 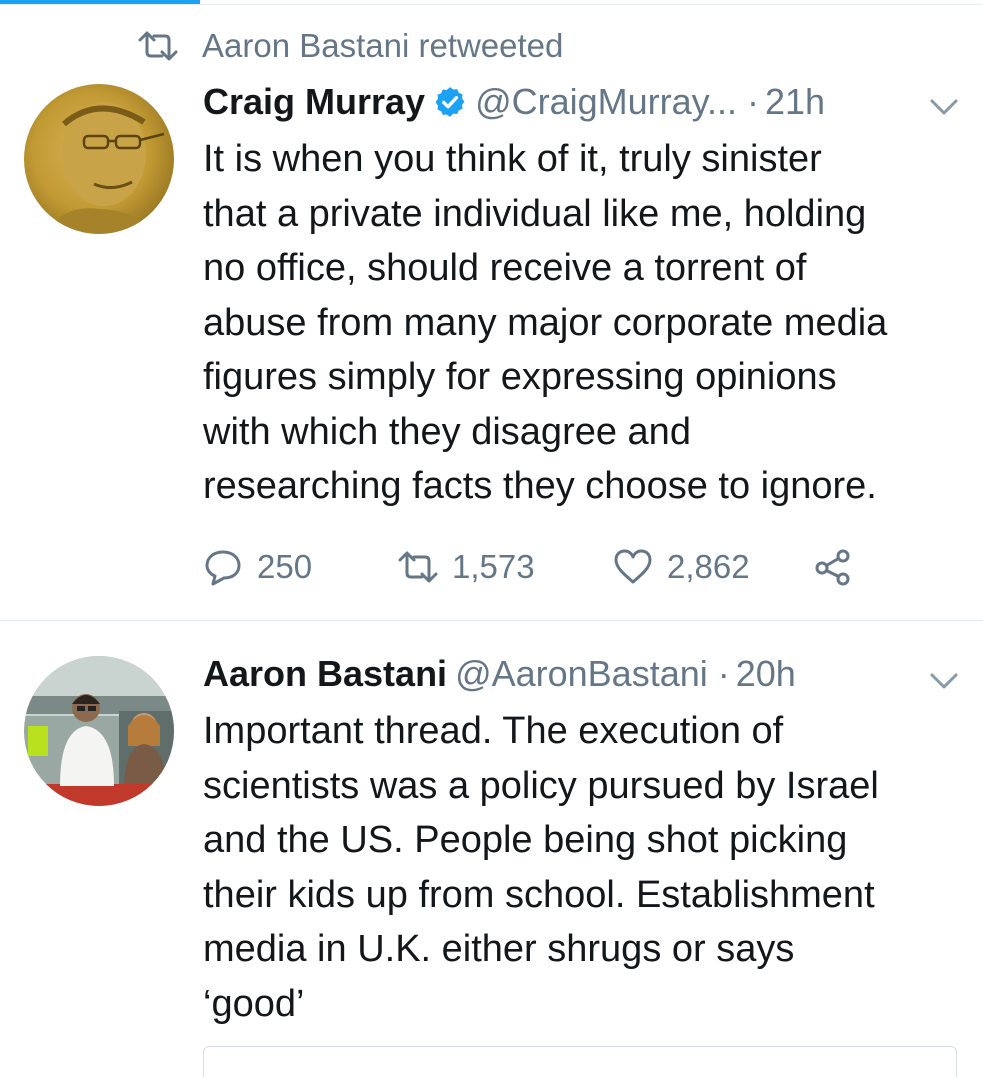 I want to click on author-name: Aaron Bastani, so click(x=325, y=674).